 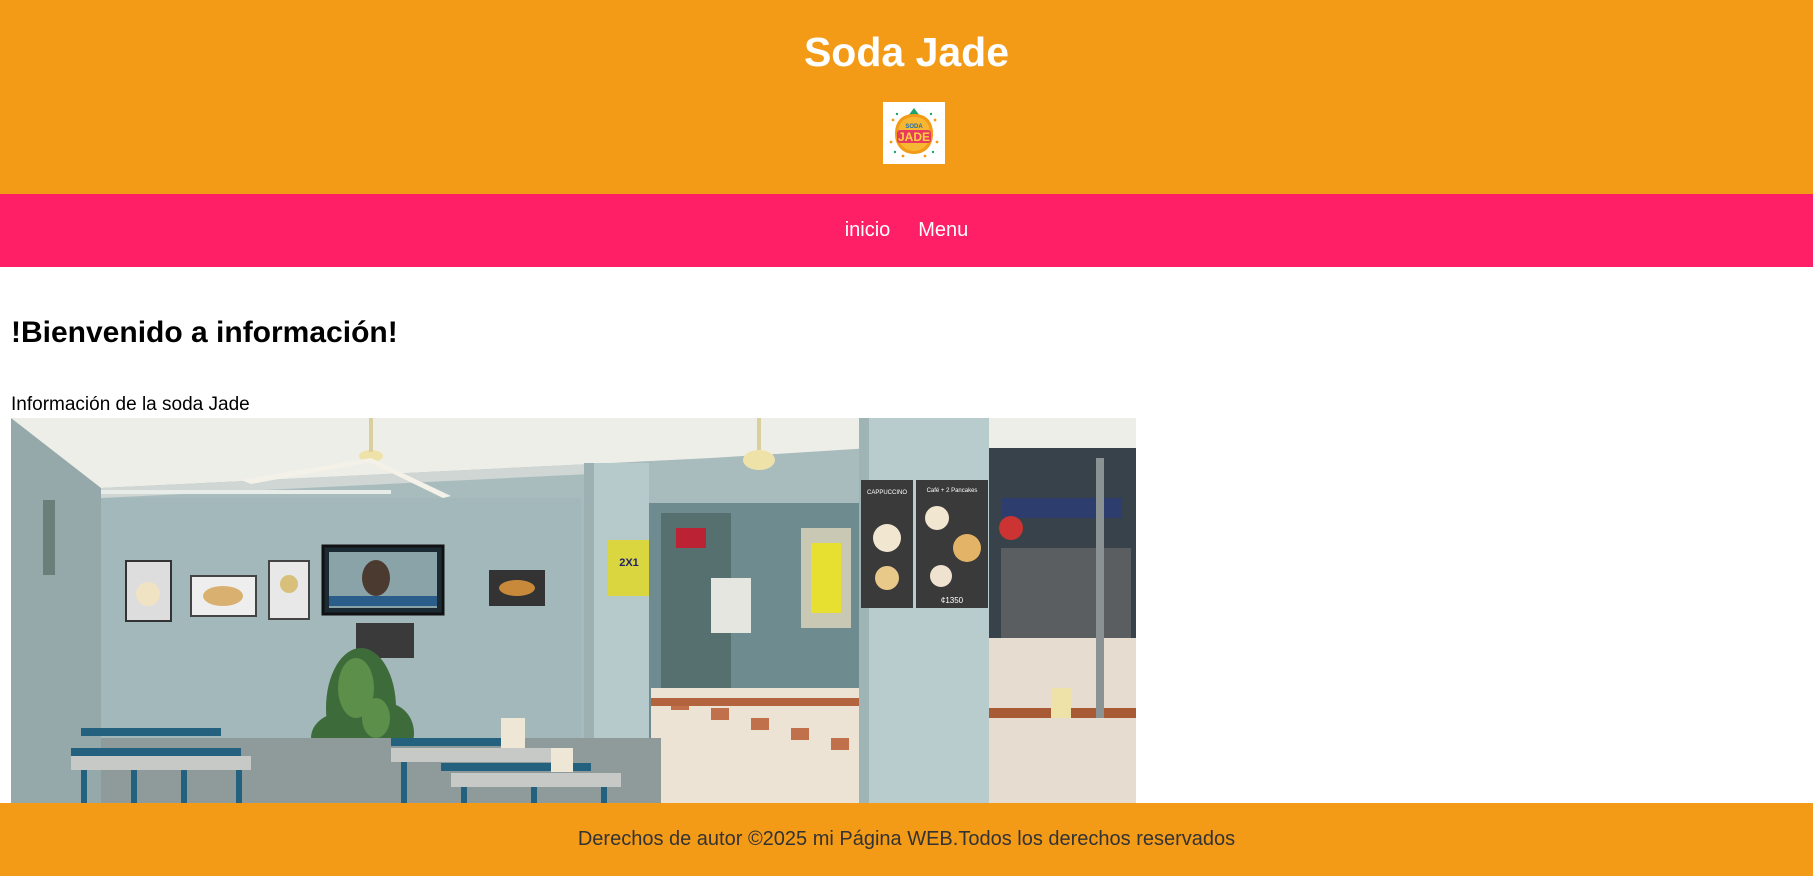 I want to click on welcome-heading: !Bienvenido a información!, so click(x=204, y=332).